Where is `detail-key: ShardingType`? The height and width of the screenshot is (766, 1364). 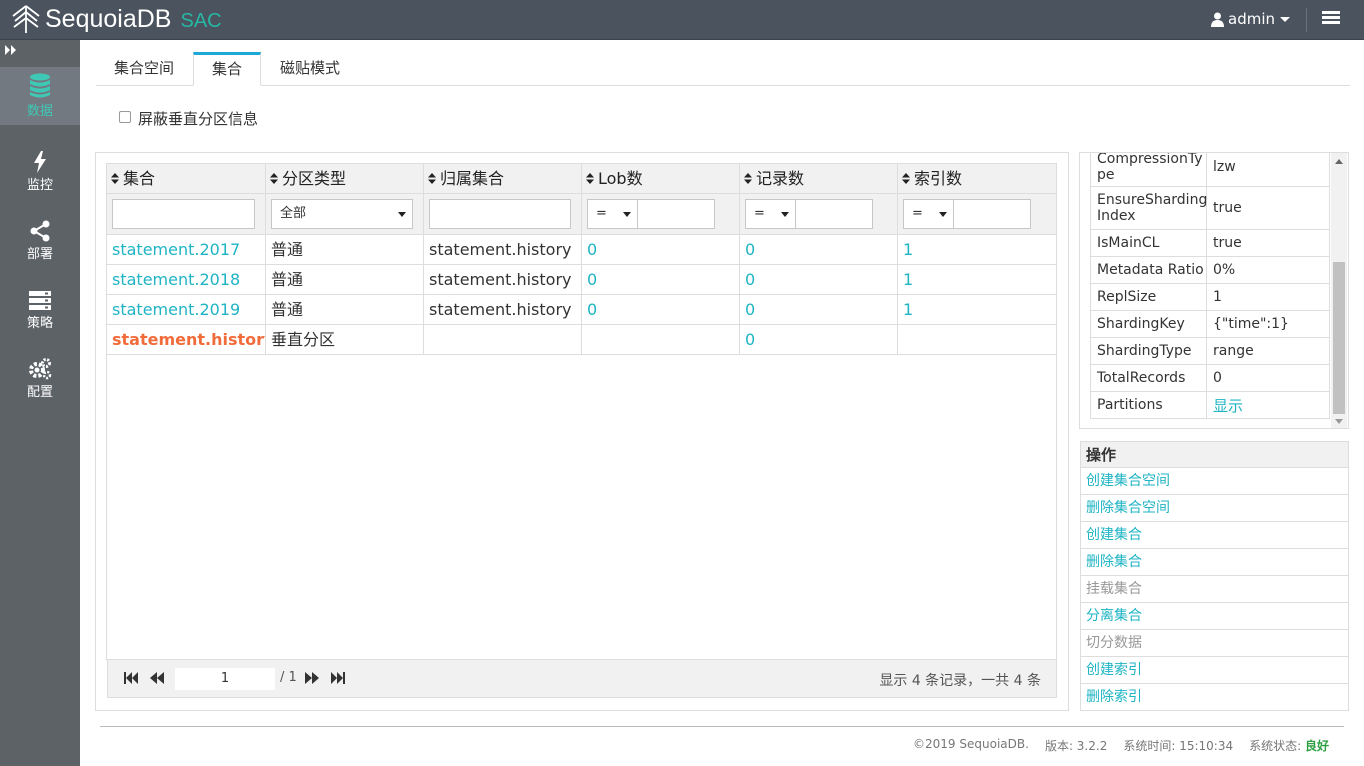
detail-key: ShardingType is located at coordinates (1149, 351).